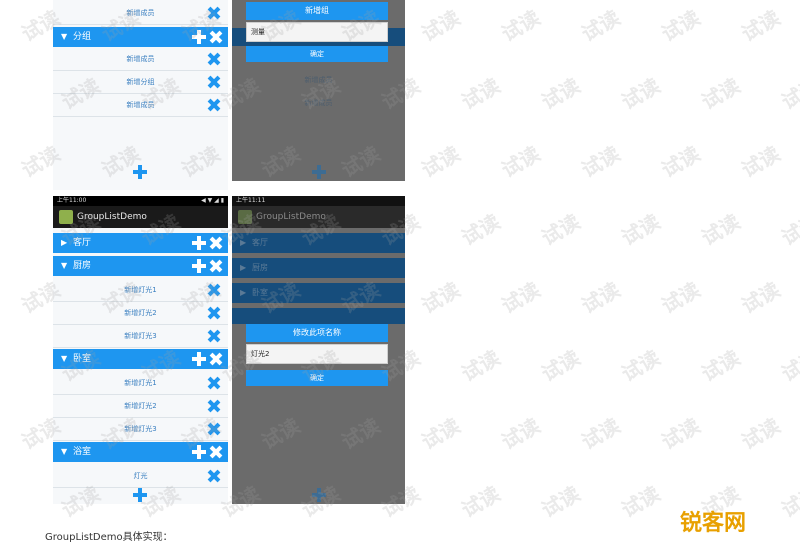 The image size is (800, 550). Describe the element at coordinates (291, 217) in the screenshot. I see `app-title: GroupListDemo` at that location.